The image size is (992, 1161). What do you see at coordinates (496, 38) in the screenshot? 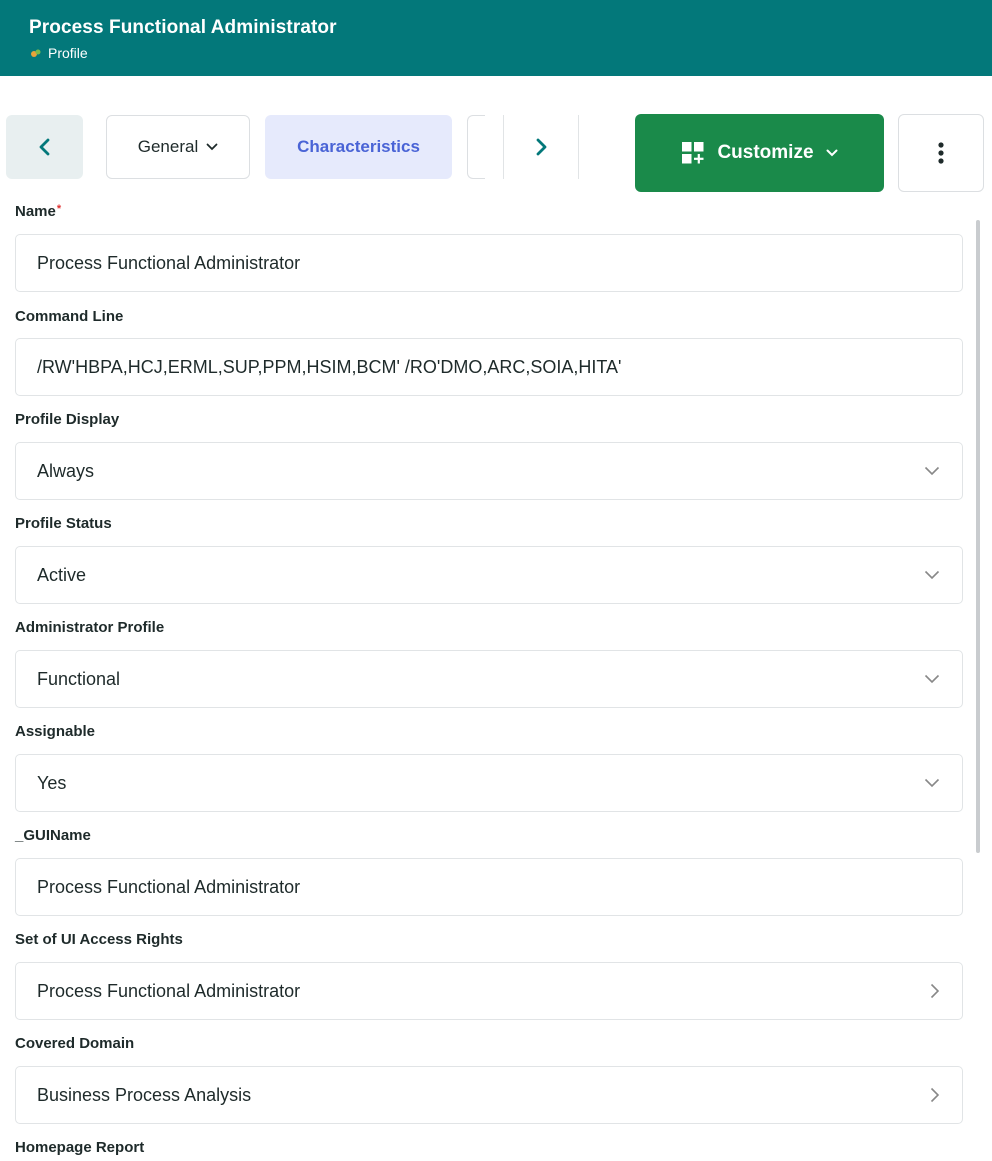
I see `page-header: Process Functional Administrator Profile` at bounding box center [496, 38].